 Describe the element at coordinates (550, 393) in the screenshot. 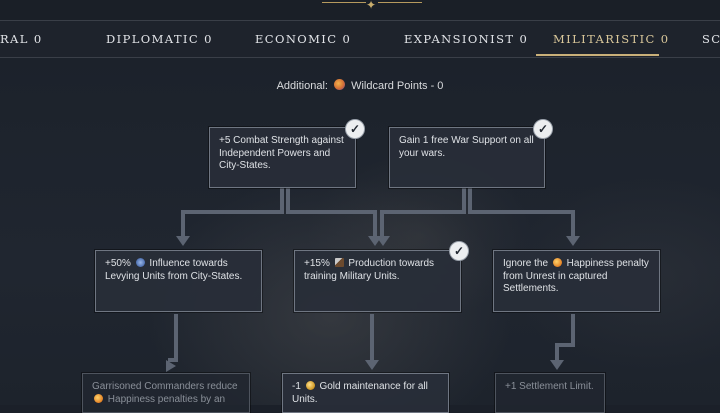

I see `node-settlement-limit: +1 Settlement Limit.` at that location.